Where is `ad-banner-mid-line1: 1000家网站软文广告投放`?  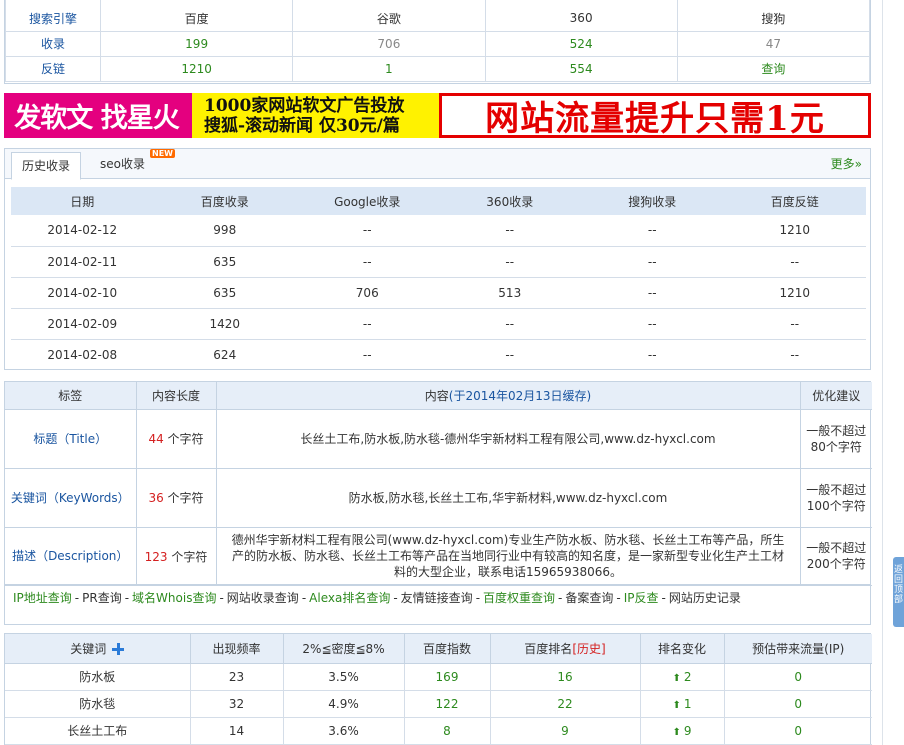
ad-banner-mid-line1: 1000家网站软文广告投放 is located at coordinates (304, 105).